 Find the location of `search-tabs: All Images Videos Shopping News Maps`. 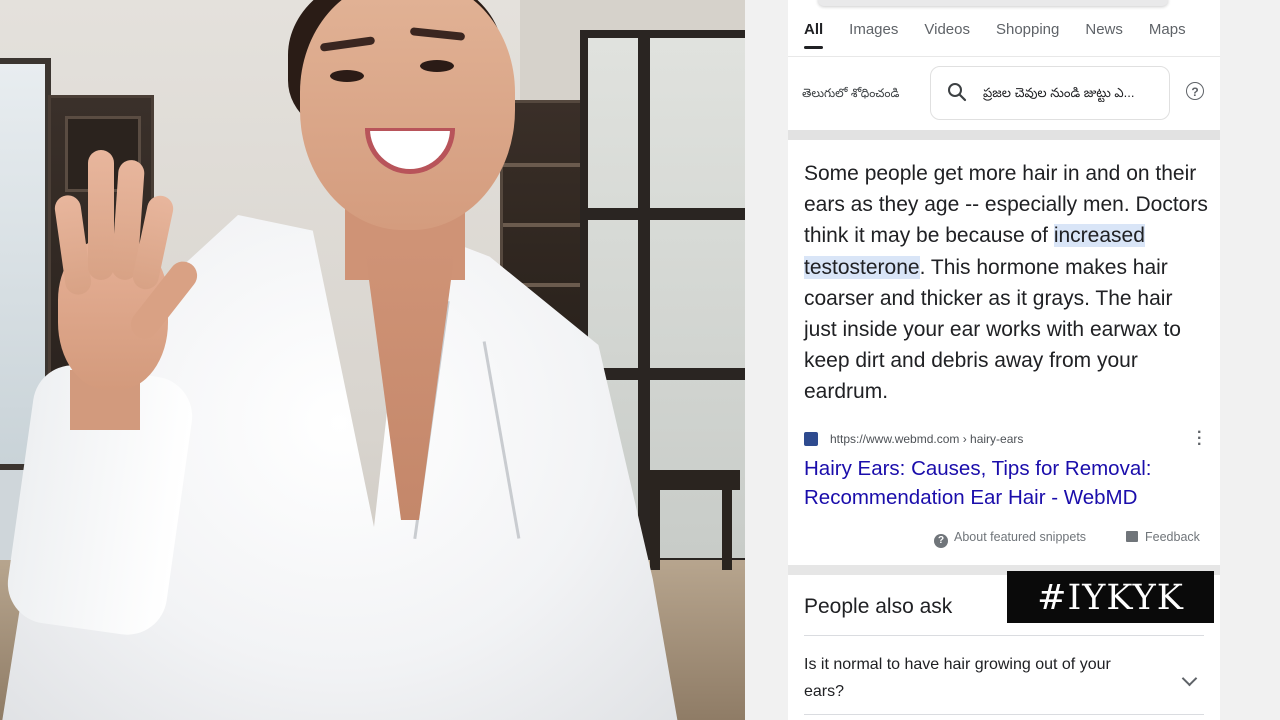

search-tabs: All Images Videos Shopping News Maps is located at coordinates (1008, 35).